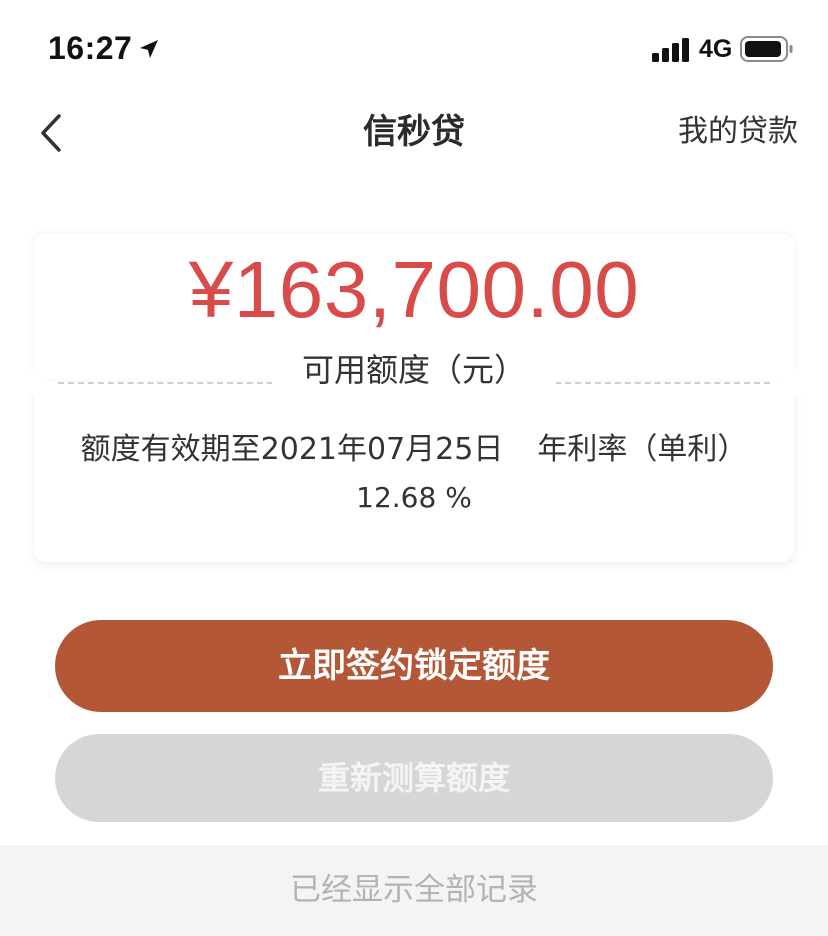 The image size is (828, 936). Describe the element at coordinates (738, 132) in the screenshot. I see `my-loans-link: 我的贷款` at that location.